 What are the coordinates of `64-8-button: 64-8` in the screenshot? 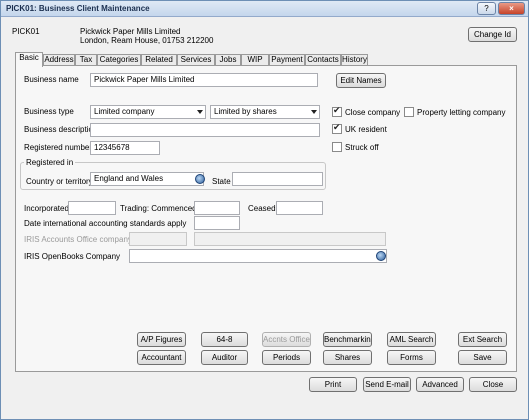 It's located at (224, 339).